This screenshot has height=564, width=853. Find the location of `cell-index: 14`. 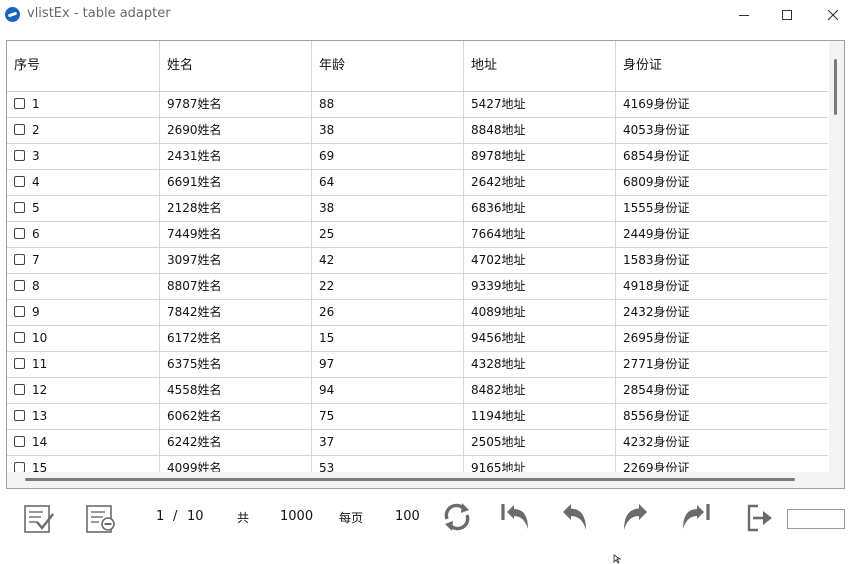

cell-index: 14 is located at coordinates (83, 442).